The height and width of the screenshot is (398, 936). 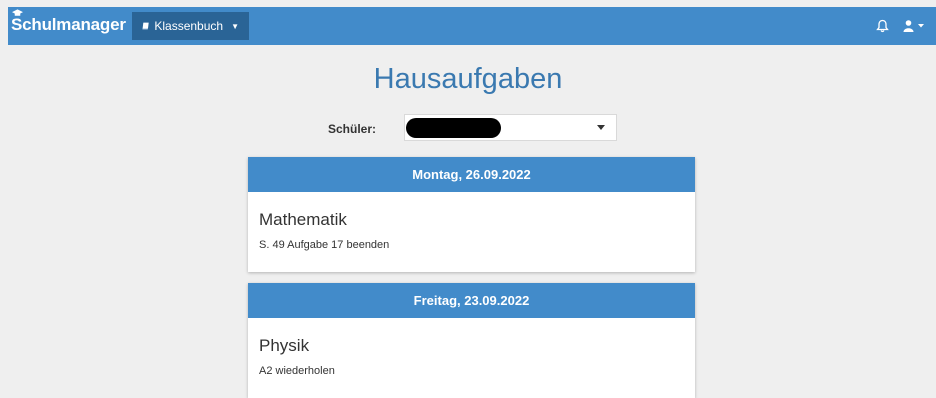 I want to click on student-label: Schüler:, so click(x=352, y=129).